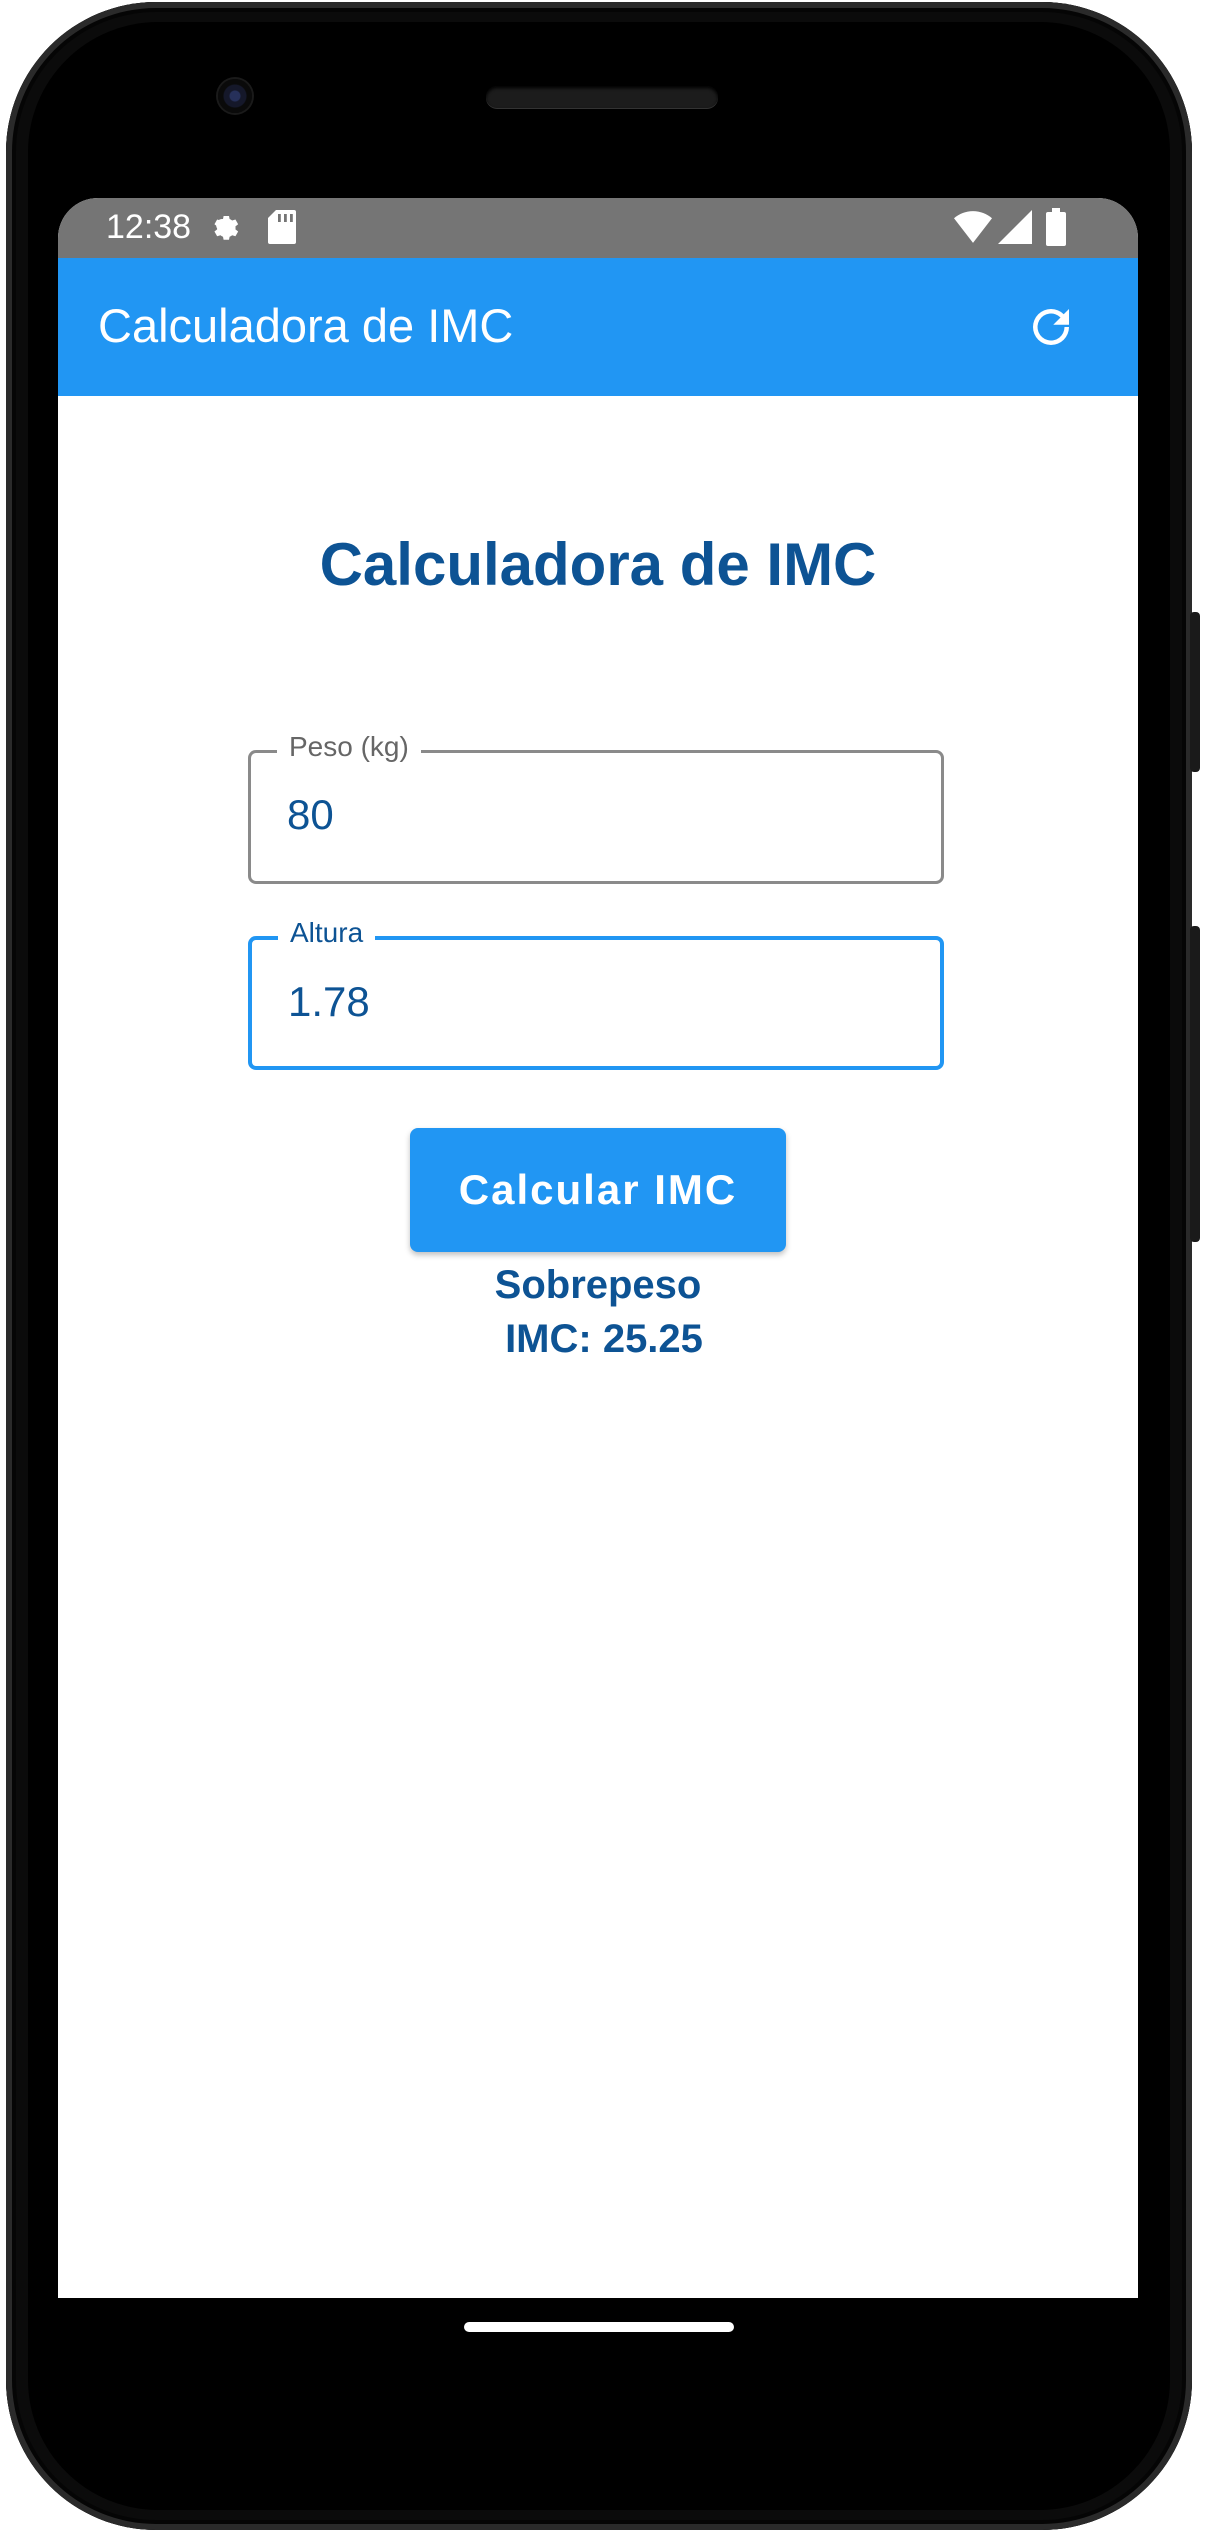 This screenshot has width=1206, height=2533. What do you see at coordinates (1195, 1084) in the screenshot?
I see `volume-button` at bounding box center [1195, 1084].